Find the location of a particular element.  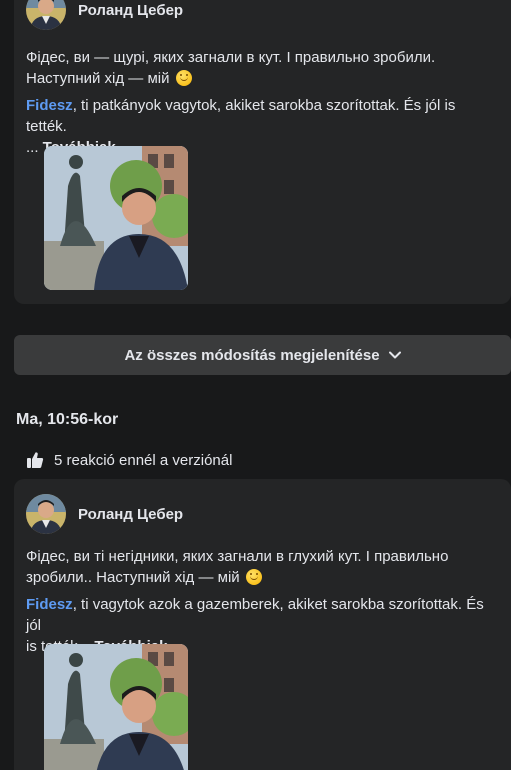

post-text-line: зробили.. Наступний хід — мій is located at coordinates (133, 577).